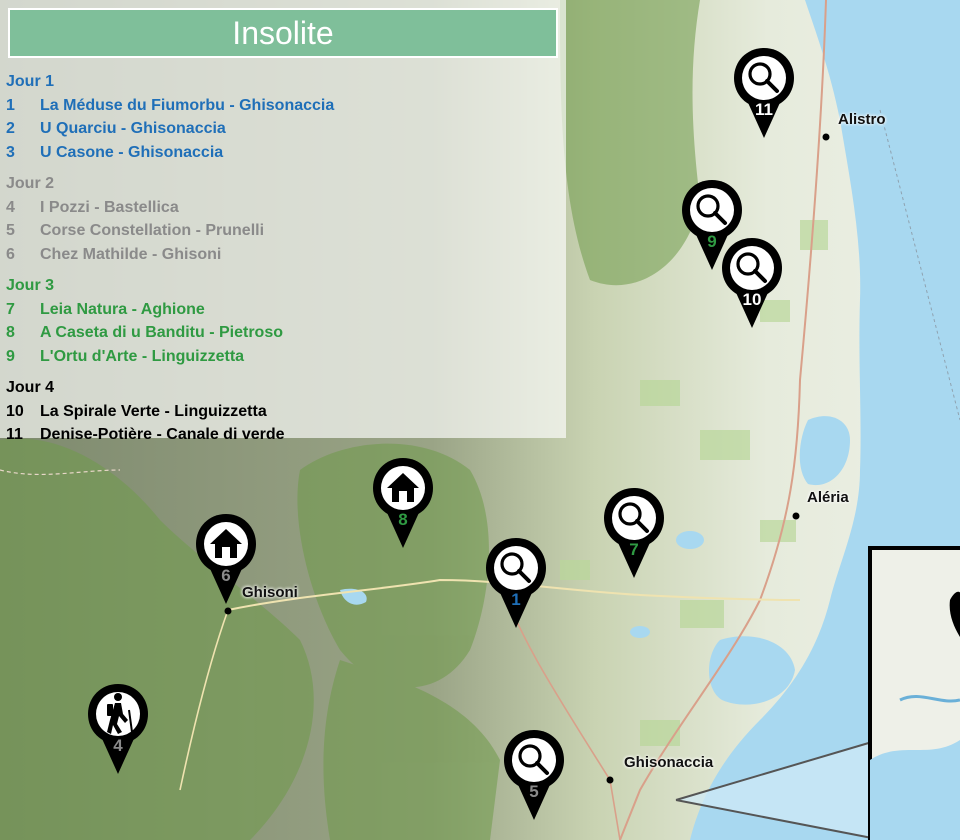  What do you see at coordinates (162, 434) in the screenshot?
I see `item-text: Denise-Potière - Canale di verde` at bounding box center [162, 434].